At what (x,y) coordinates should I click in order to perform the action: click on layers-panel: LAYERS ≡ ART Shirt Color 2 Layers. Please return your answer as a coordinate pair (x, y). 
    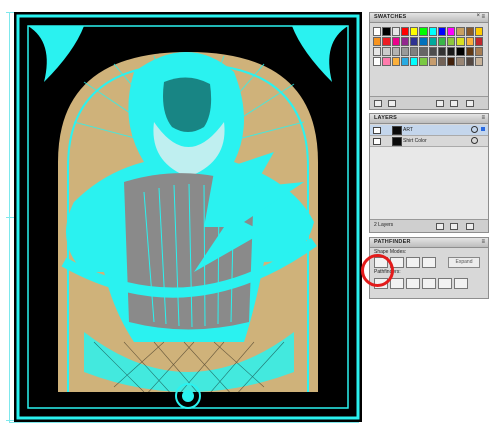
    Looking at the image, I should click on (429, 173).